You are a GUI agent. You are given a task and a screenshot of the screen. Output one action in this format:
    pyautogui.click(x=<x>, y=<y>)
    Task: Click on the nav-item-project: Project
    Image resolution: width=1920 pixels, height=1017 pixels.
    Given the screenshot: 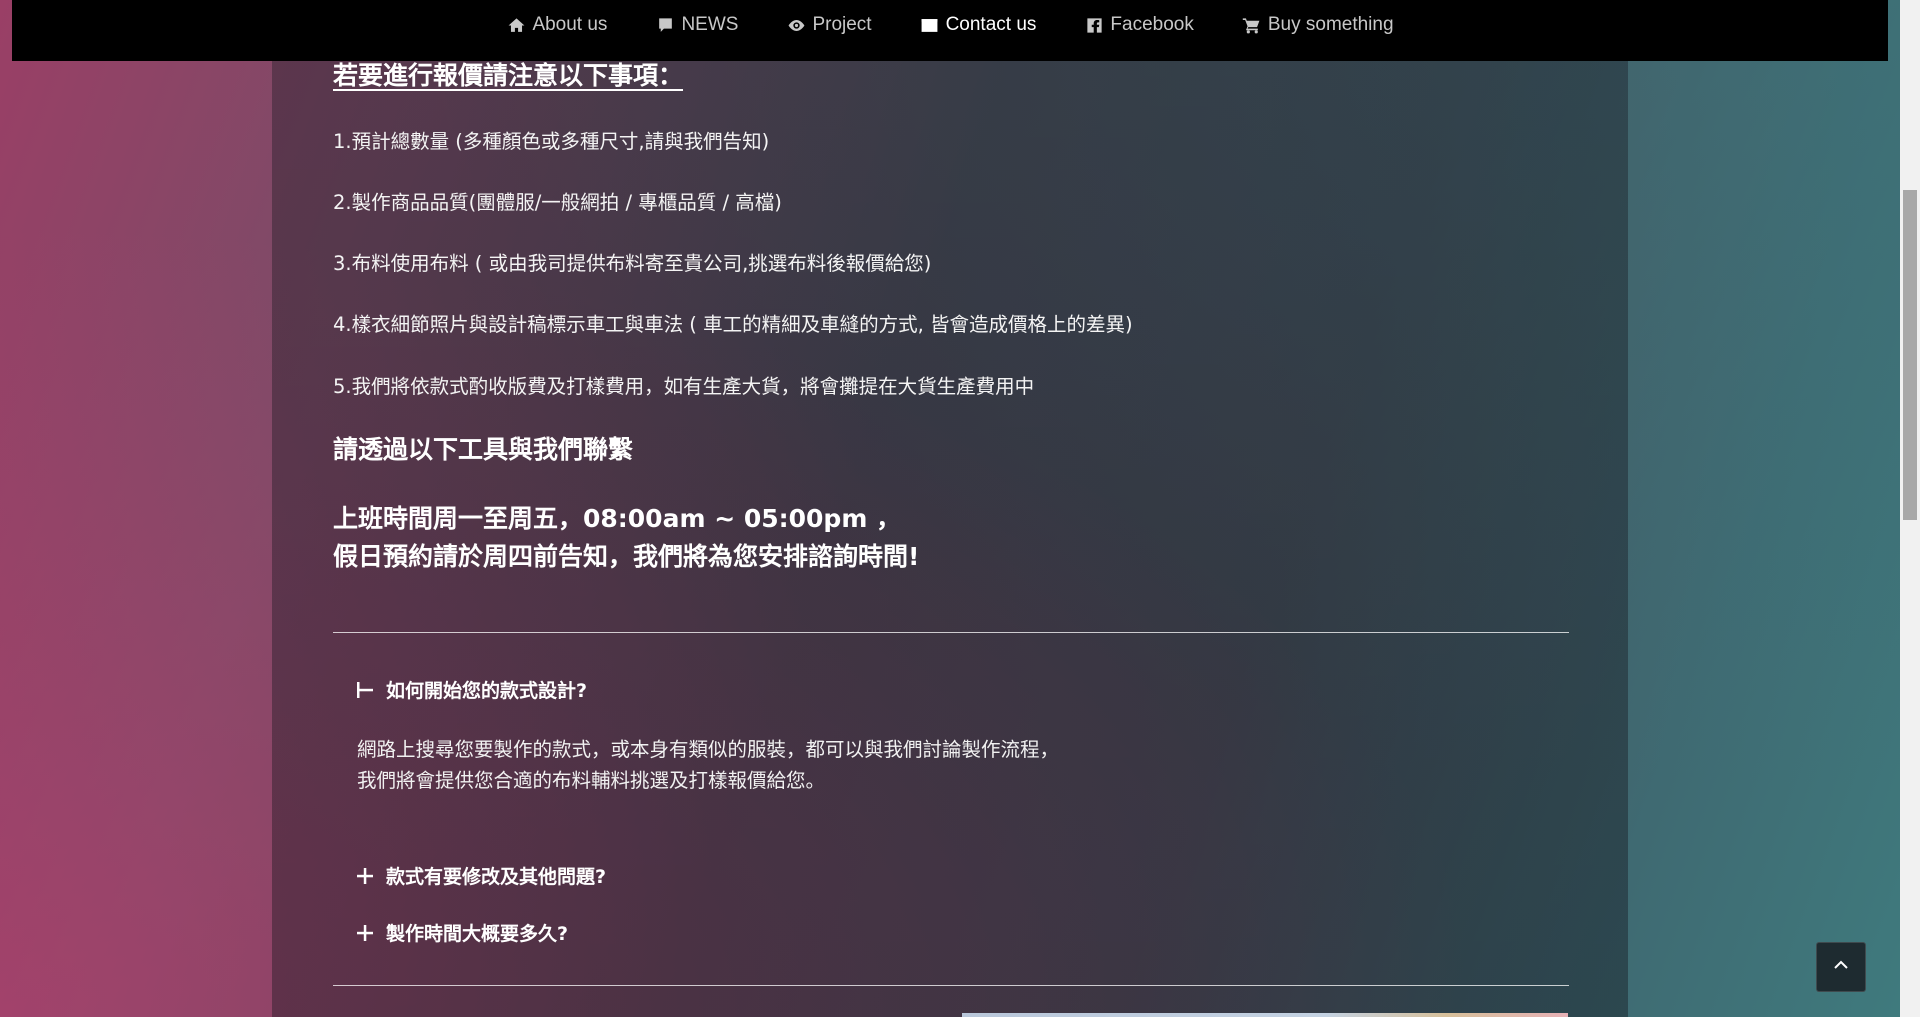 What is the action you would take?
    pyautogui.click(x=829, y=25)
    